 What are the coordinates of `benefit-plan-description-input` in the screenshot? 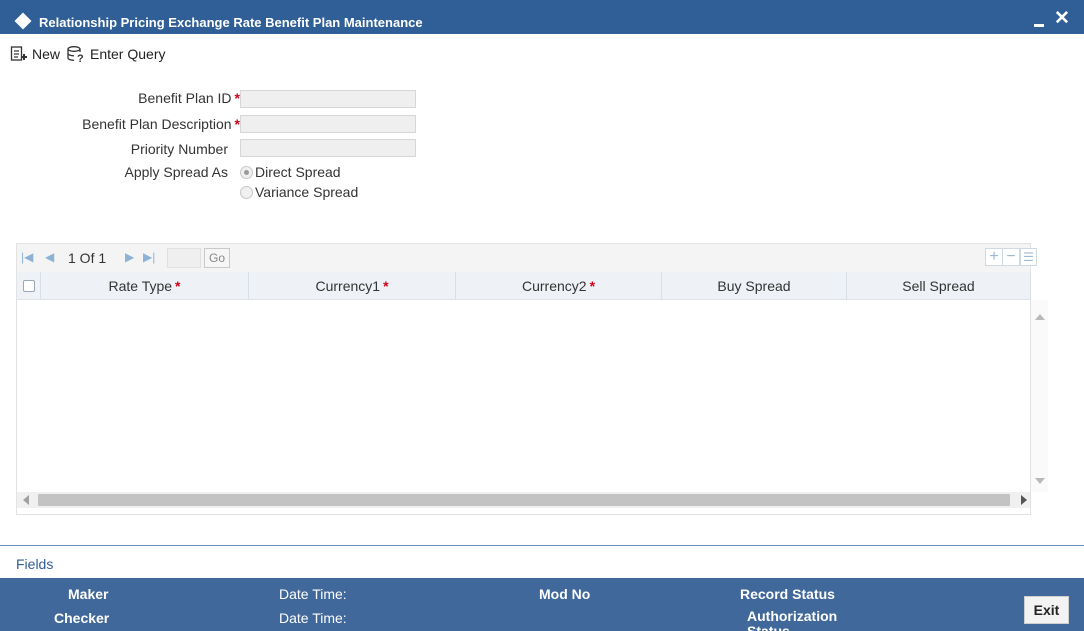 It's located at (328, 124).